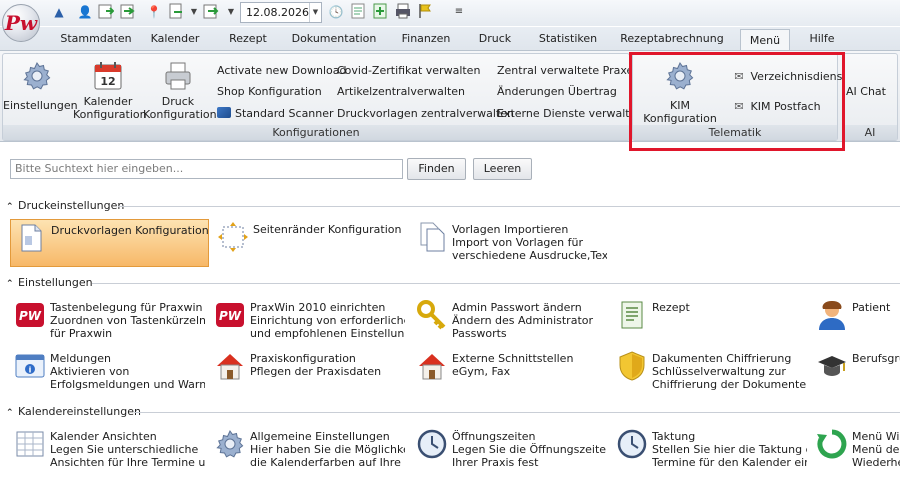 This screenshot has width=900, height=496. Describe the element at coordinates (284, 113) in the screenshot. I see `standard-scanner-label: Standard Scanner` at that location.